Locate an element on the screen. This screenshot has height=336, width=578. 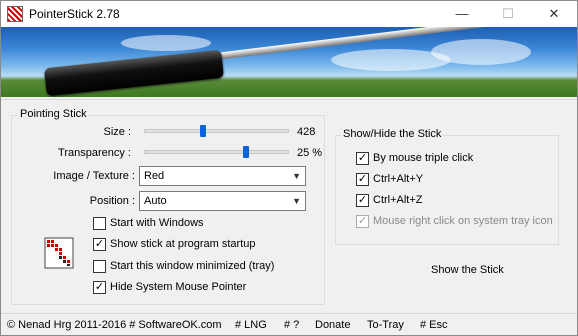
maximize-button: ☐ is located at coordinates (508, 14).